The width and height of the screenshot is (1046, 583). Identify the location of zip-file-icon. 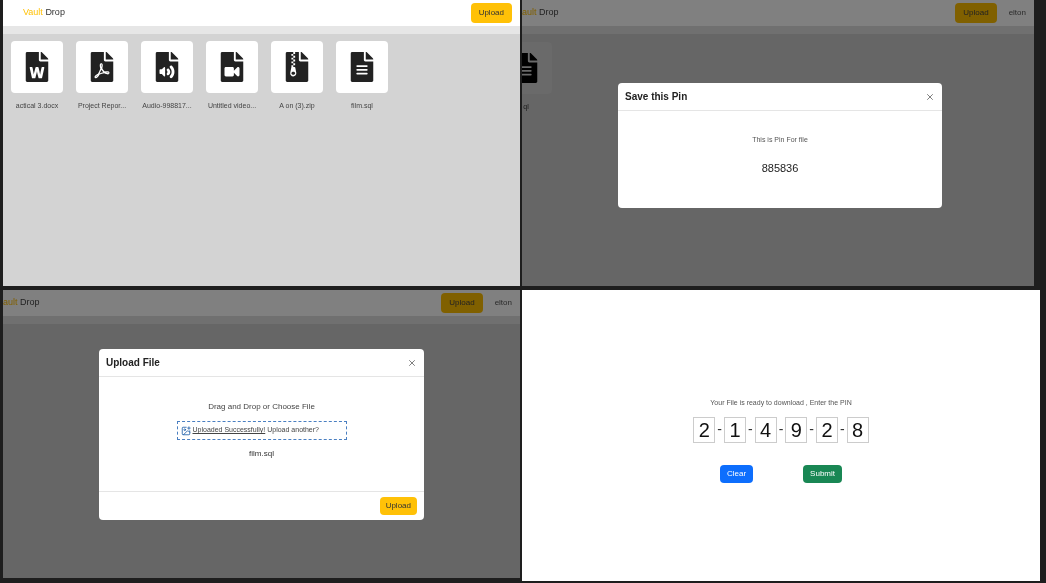
(297, 67).